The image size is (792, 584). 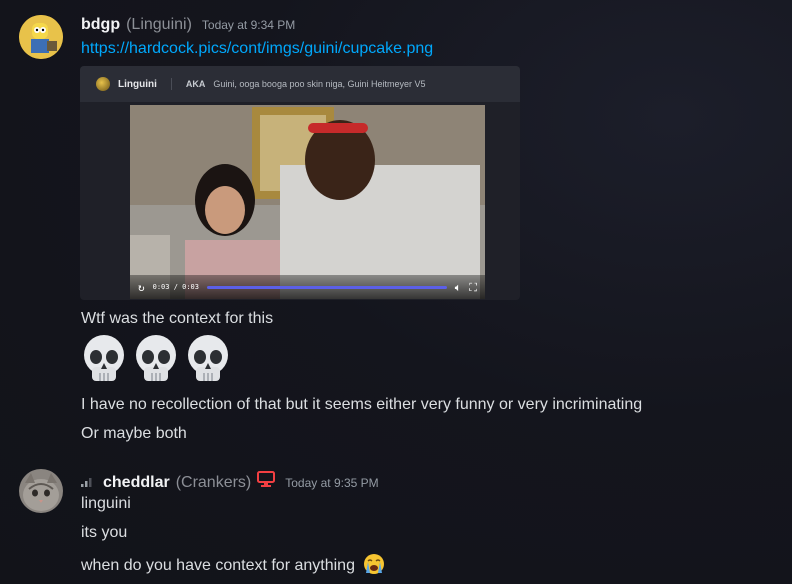 I want to click on username: bdgp, so click(x=100, y=25).